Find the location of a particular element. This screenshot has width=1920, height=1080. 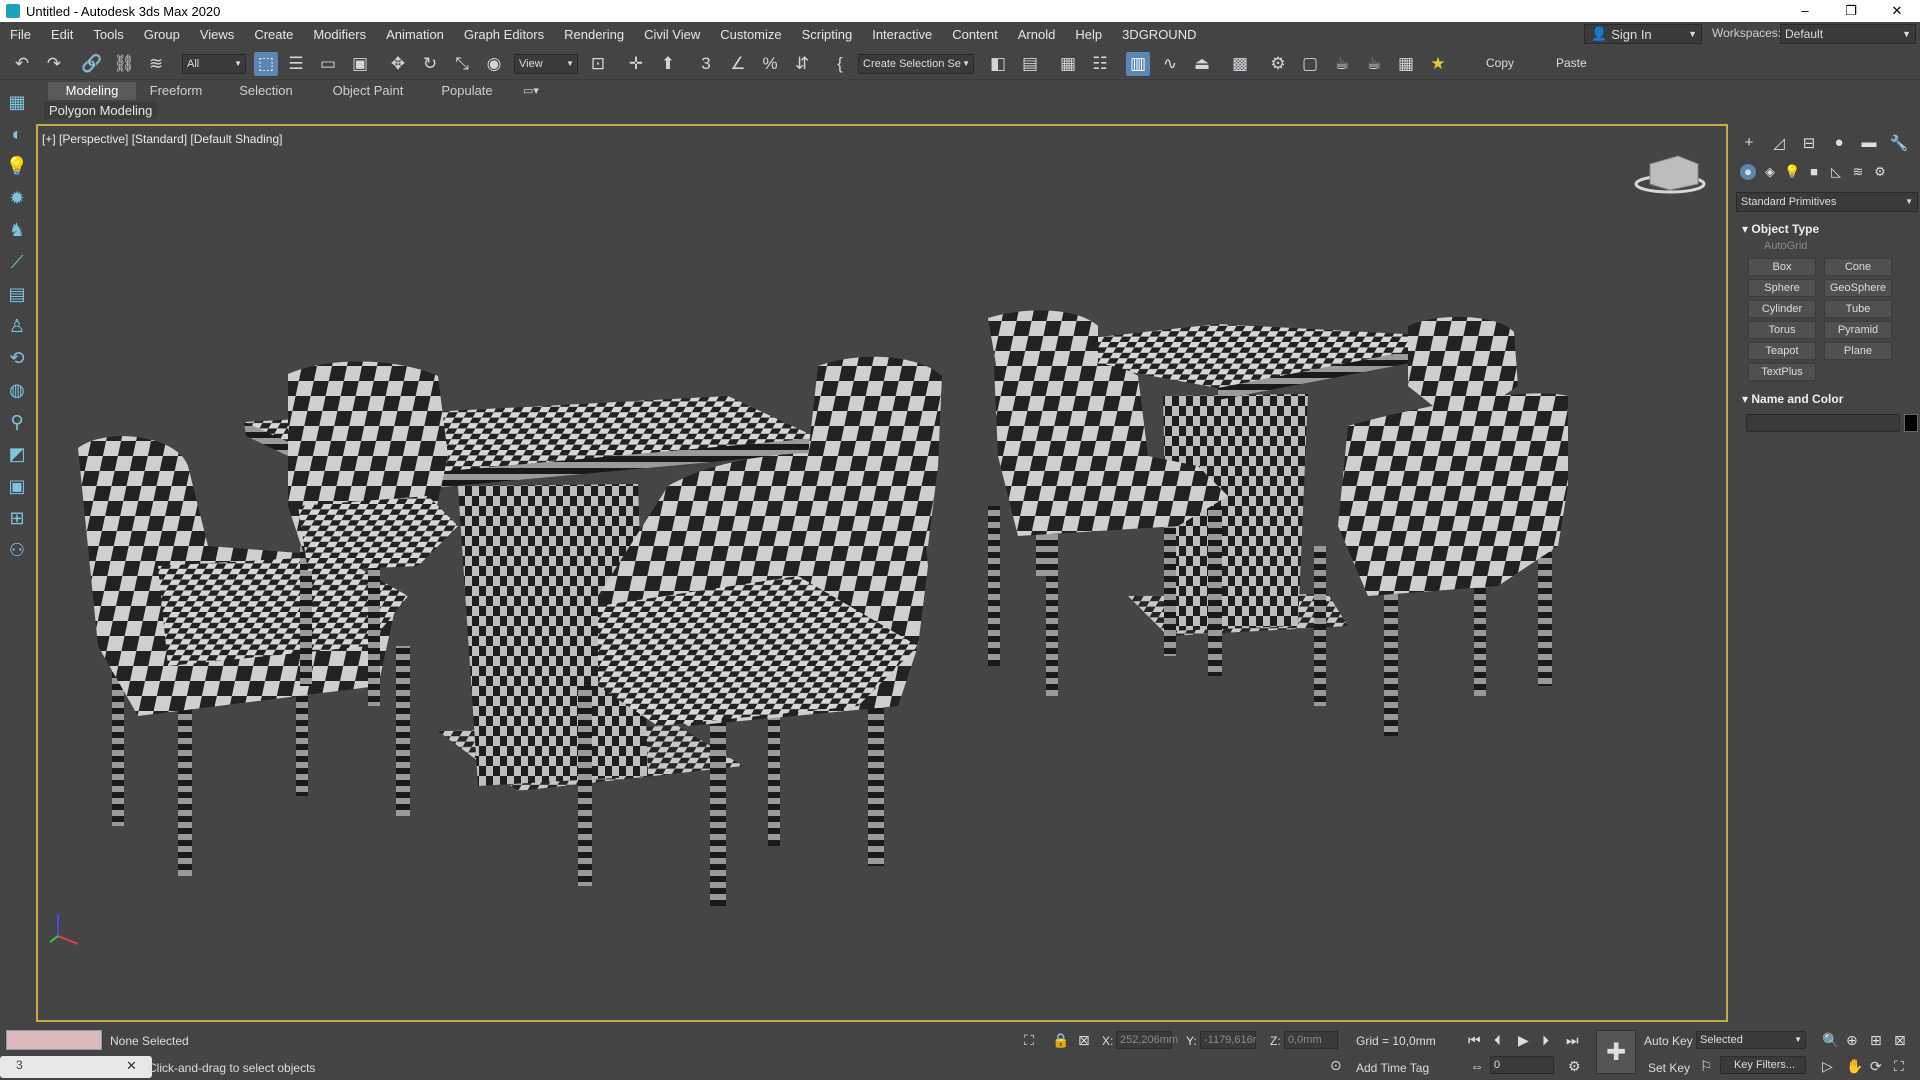

key-filter-icon: ⚐ is located at coordinates (1706, 1066).